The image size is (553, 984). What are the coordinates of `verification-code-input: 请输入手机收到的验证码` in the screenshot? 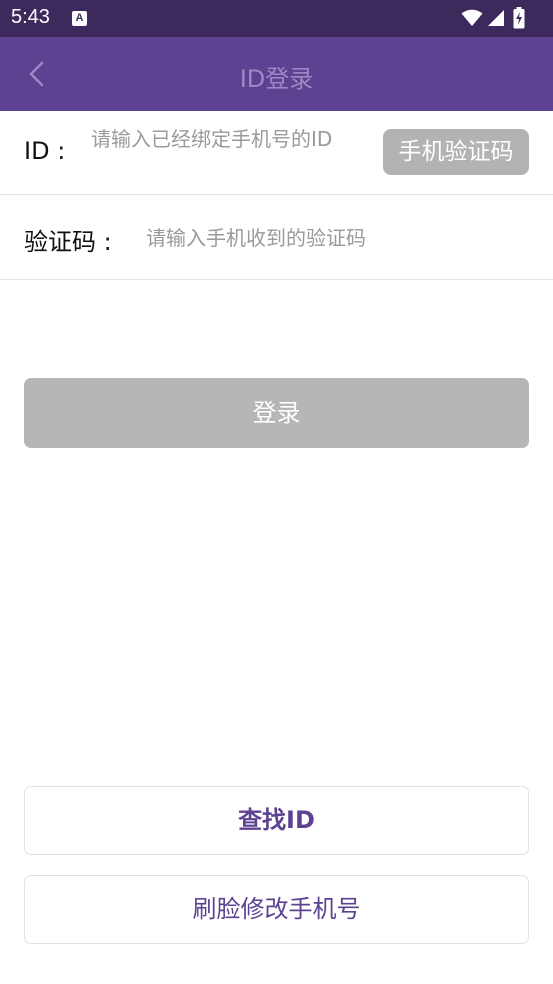 It's located at (336, 239).